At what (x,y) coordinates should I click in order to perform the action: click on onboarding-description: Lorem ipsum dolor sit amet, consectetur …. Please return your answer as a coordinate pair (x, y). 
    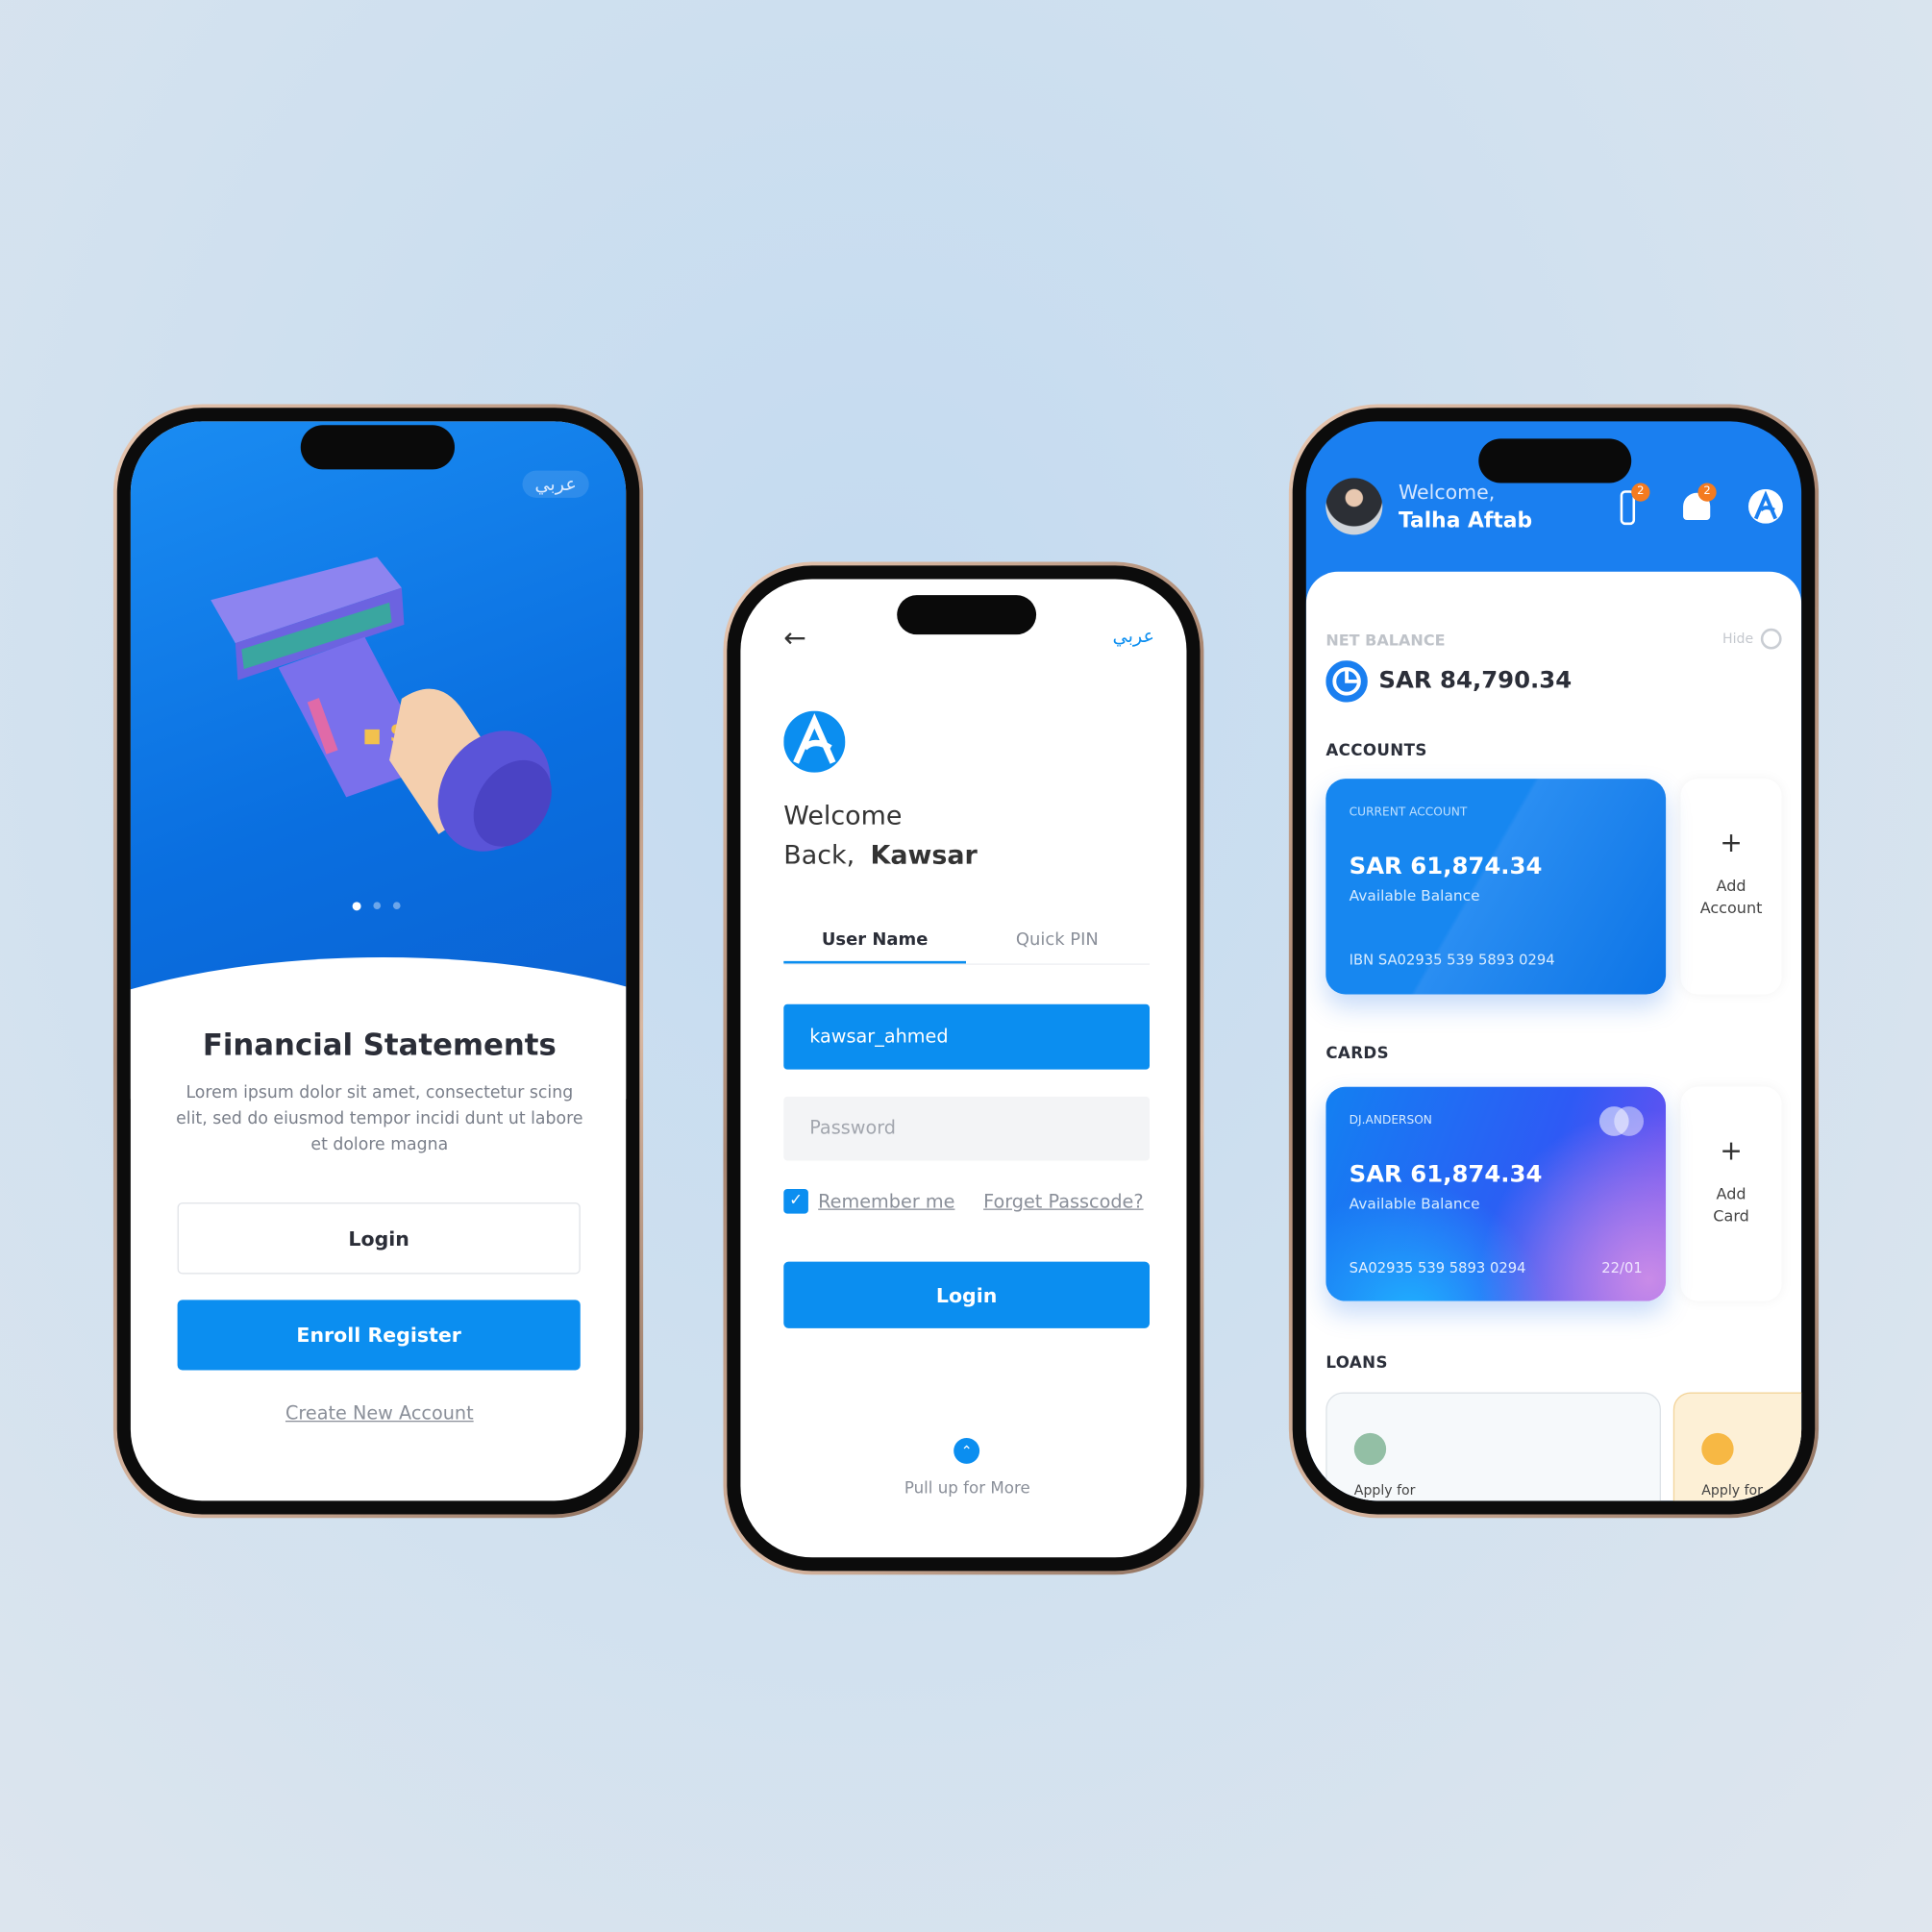
    Looking at the image, I should click on (379, 1118).